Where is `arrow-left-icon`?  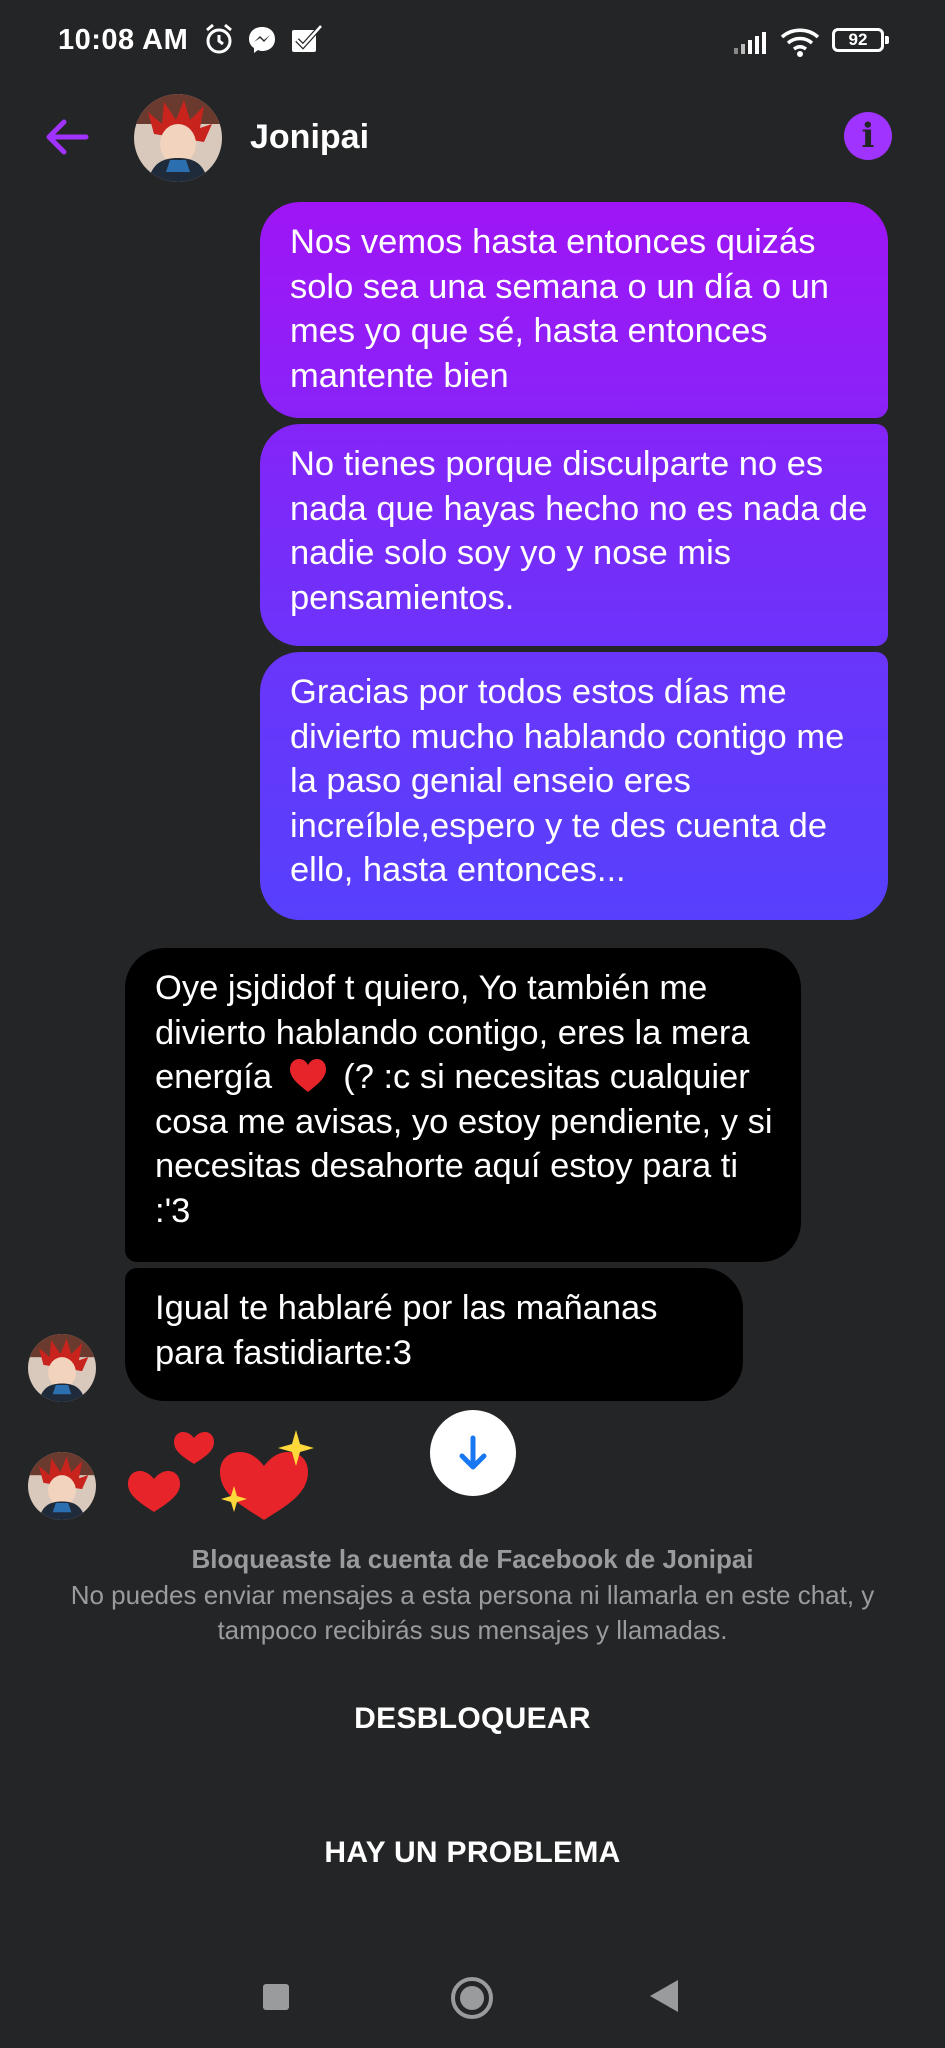
arrow-left-icon is located at coordinates (67, 137).